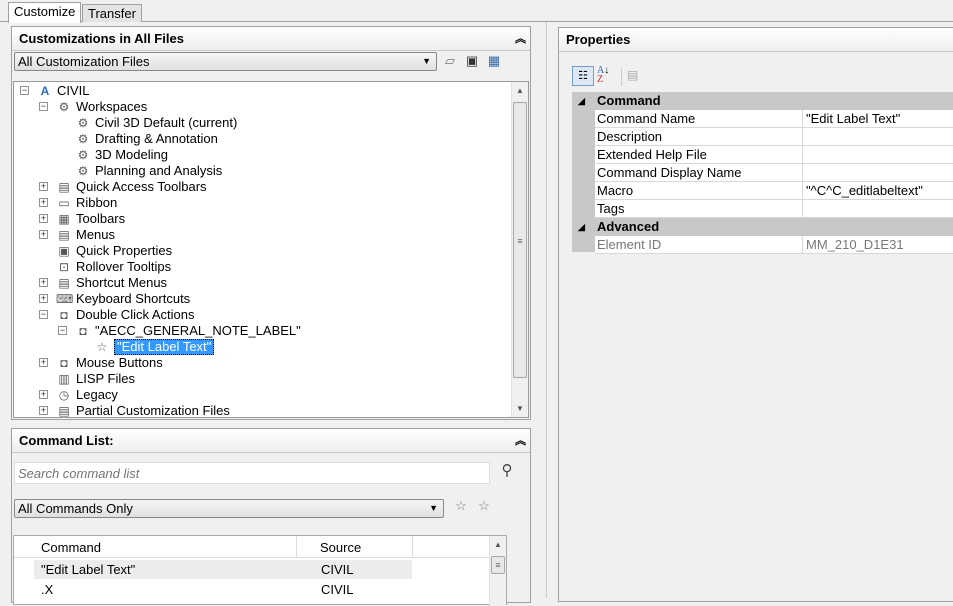  What do you see at coordinates (223, 589) in the screenshot?
I see `table-row: .X CIVIL` at bounding box center [223, 589].